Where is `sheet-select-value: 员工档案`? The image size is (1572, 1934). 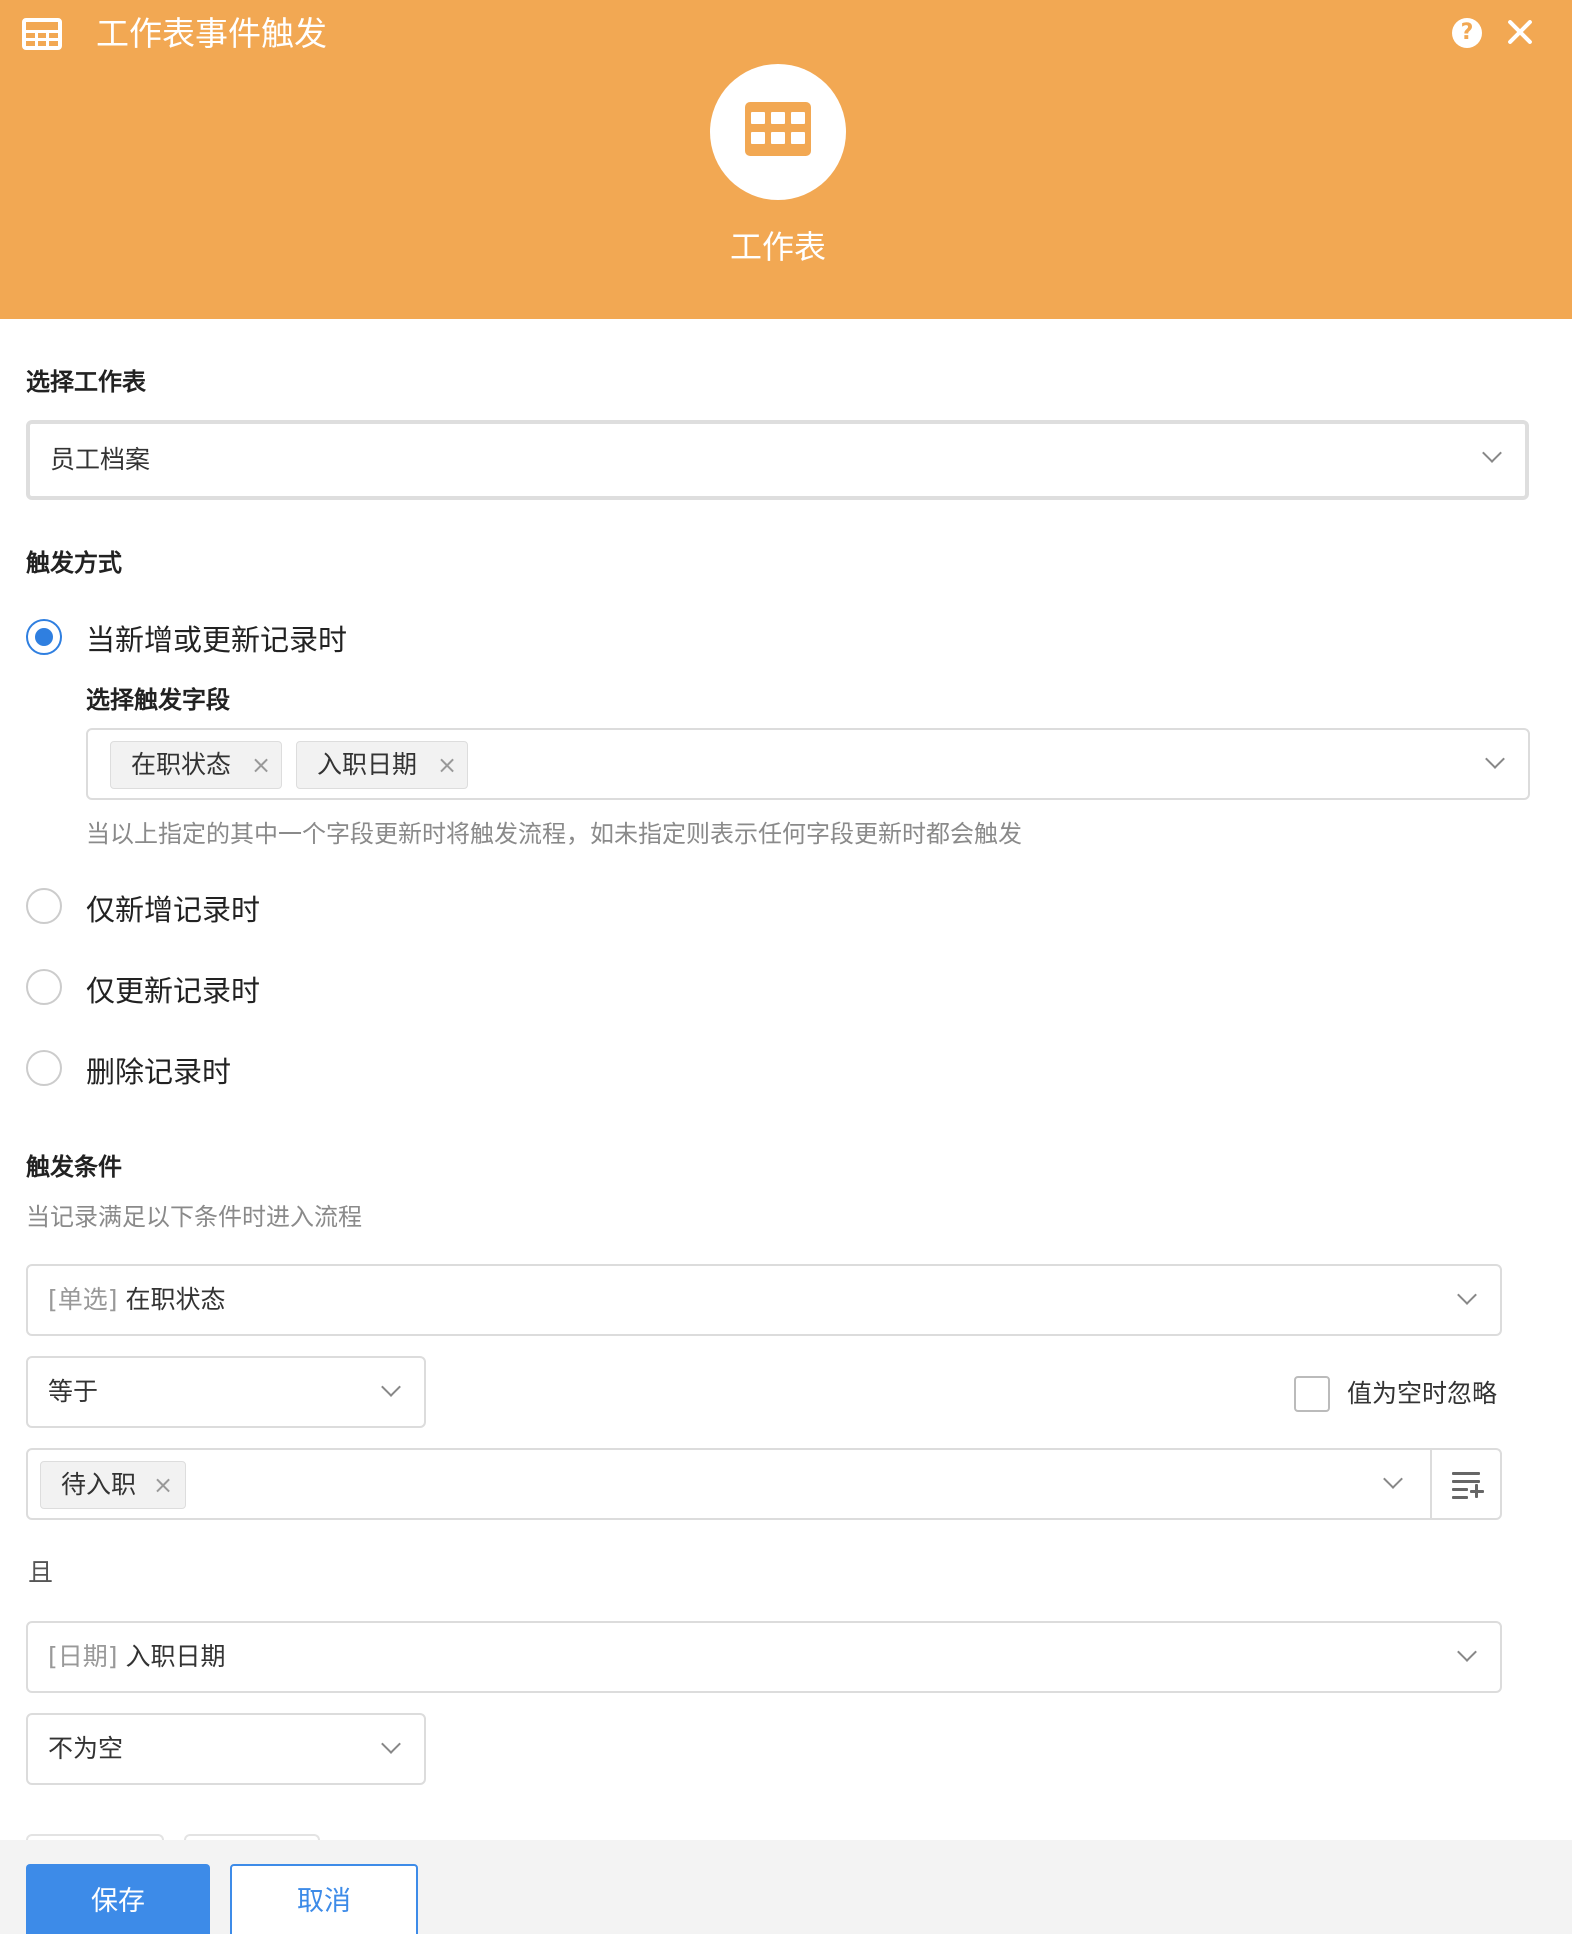
sheet-select-value: 员工档案 is located at coordinates (100, 459).